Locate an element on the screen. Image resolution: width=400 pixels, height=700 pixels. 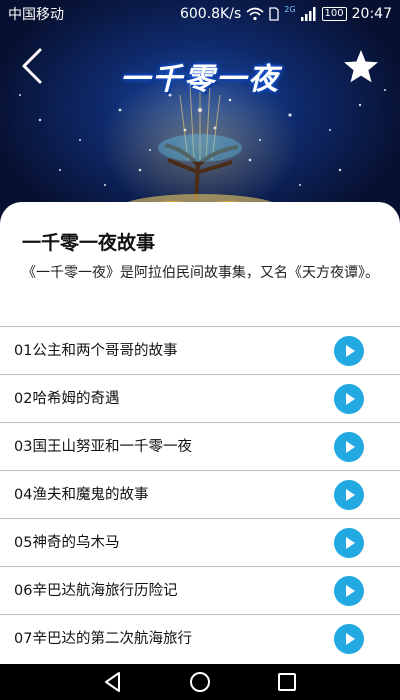
story-row: 04渔夫和魔鬼的故事 is located at coordinates (200, 494).